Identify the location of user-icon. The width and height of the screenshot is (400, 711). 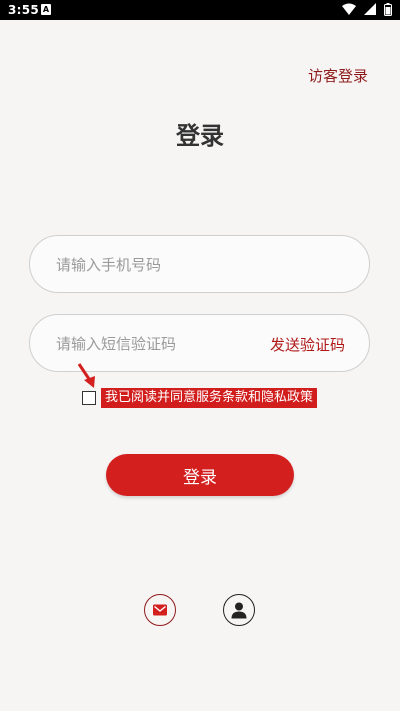
(239, 610).